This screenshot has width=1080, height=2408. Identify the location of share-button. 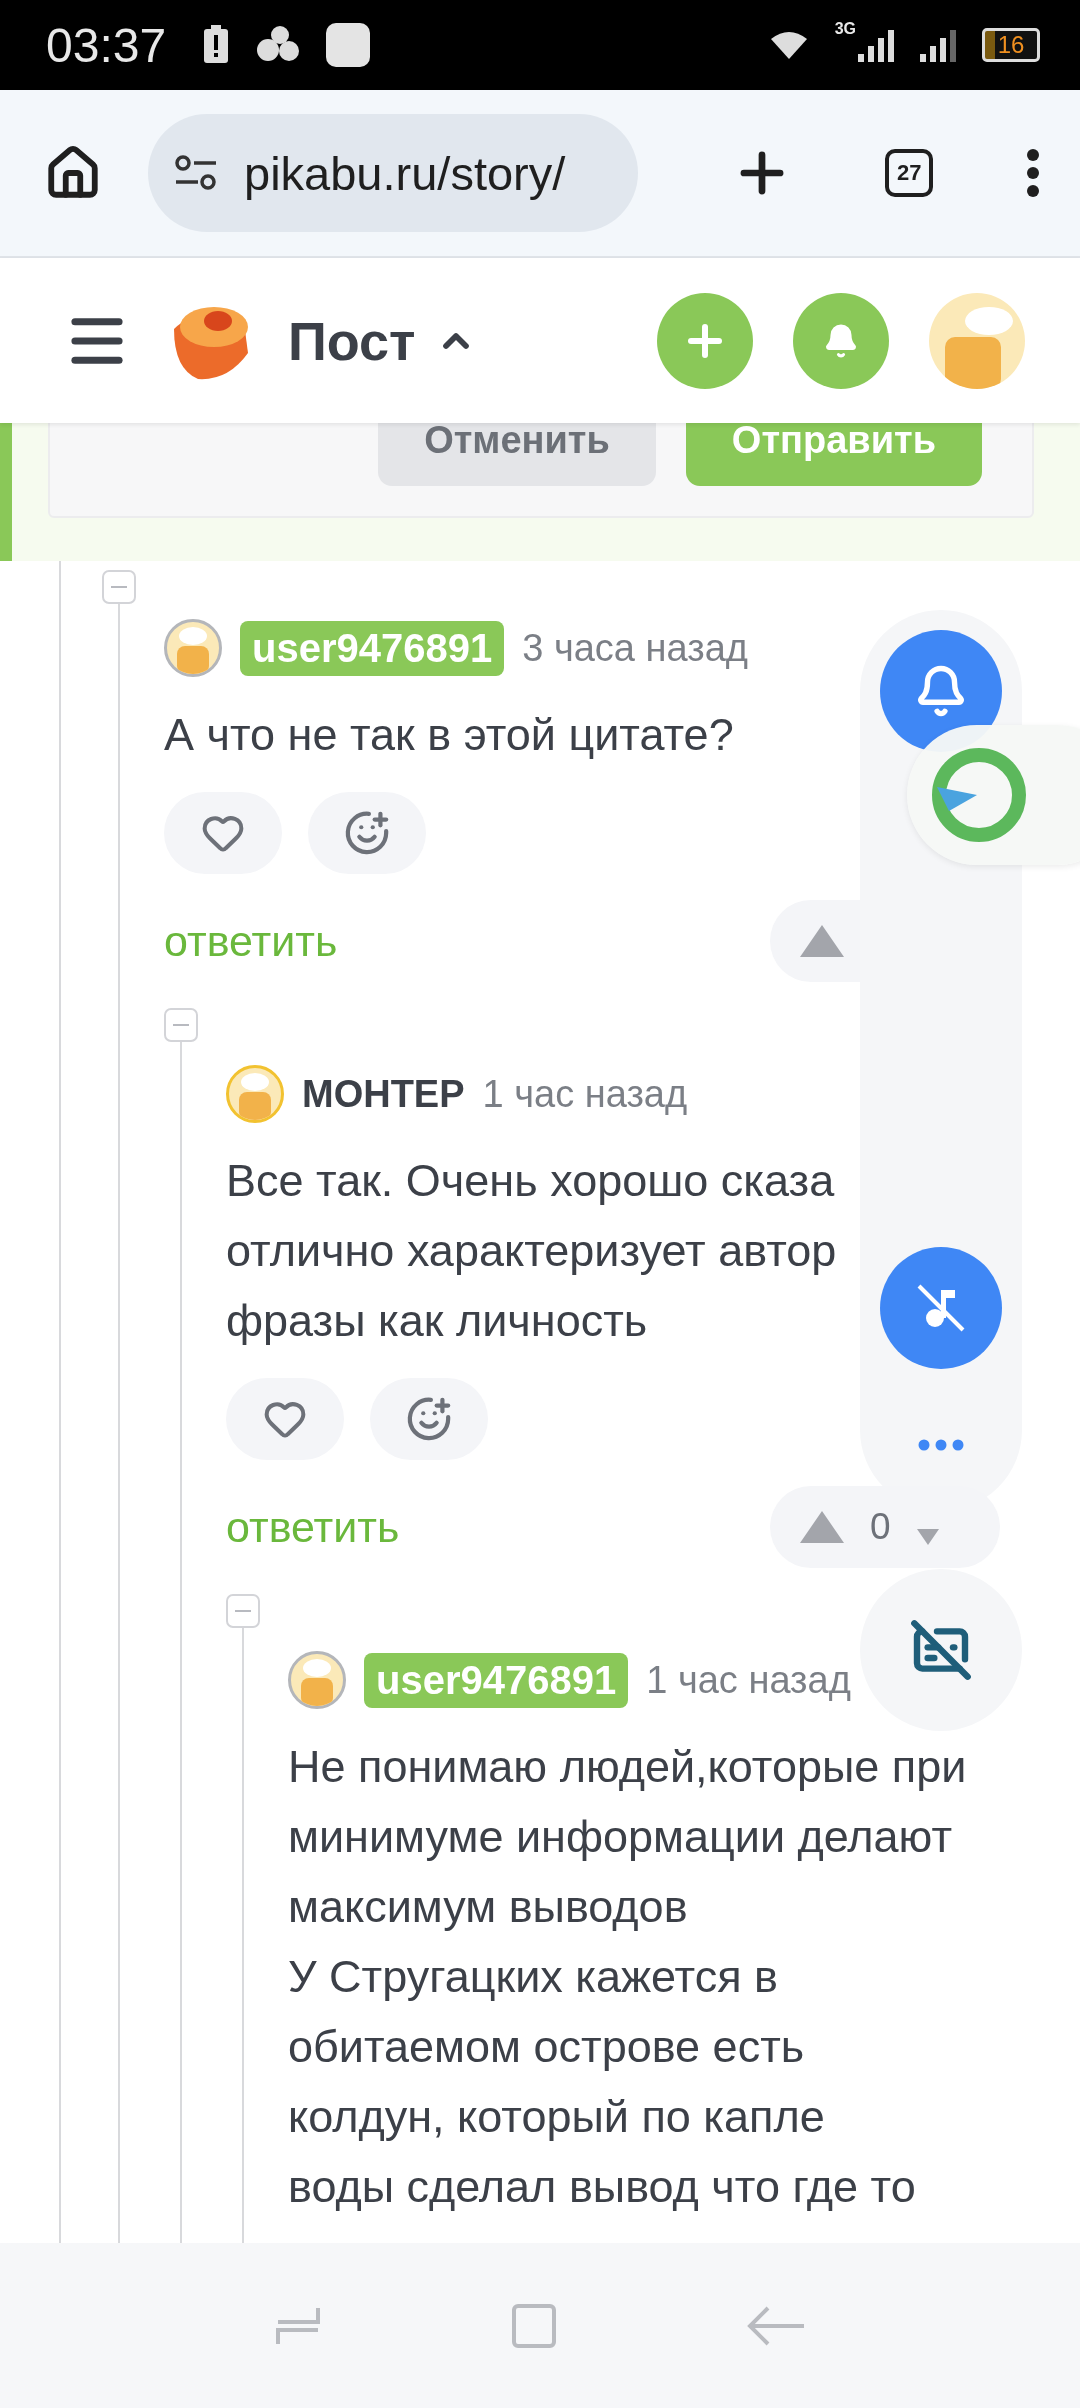
(993, 795).